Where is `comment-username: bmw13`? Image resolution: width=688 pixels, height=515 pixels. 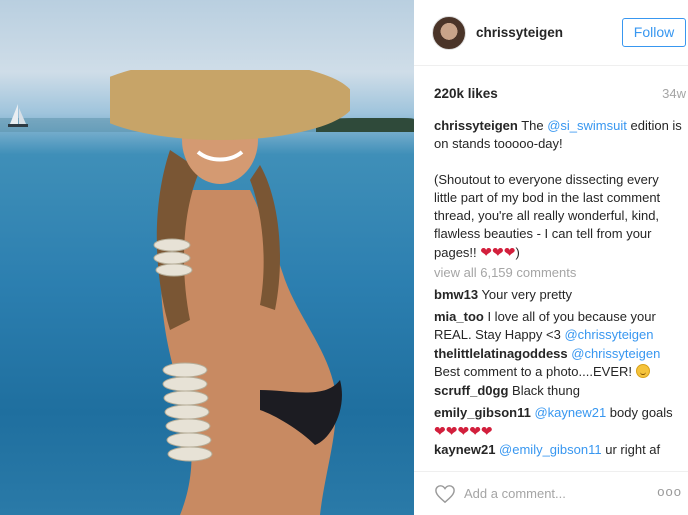
comment-username: bmw13 is located at coordinates (456, 294).